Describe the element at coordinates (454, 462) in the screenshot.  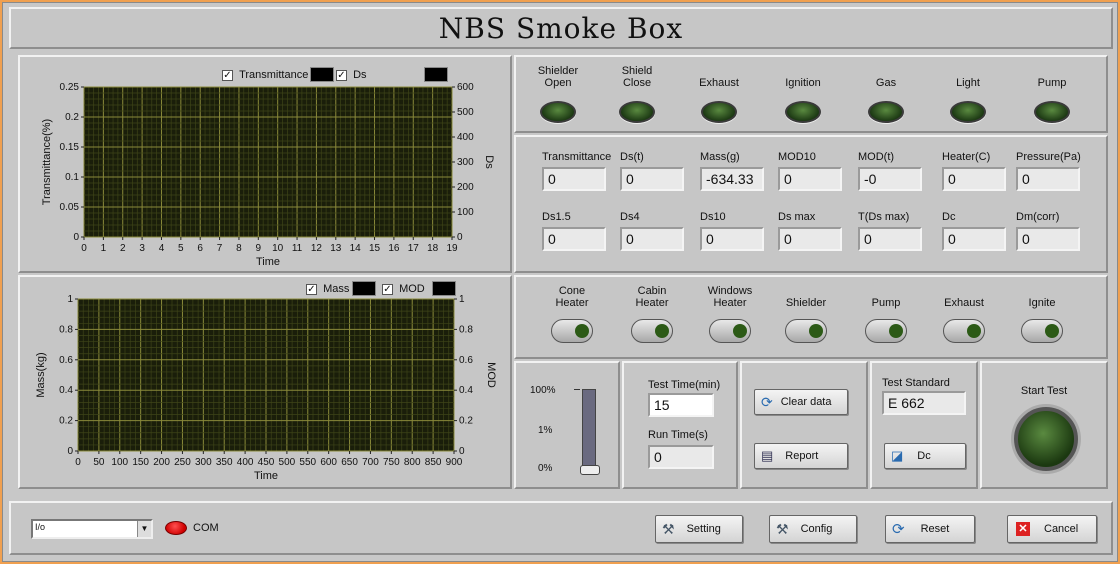
I see `x-tick-label: 900` at that location.